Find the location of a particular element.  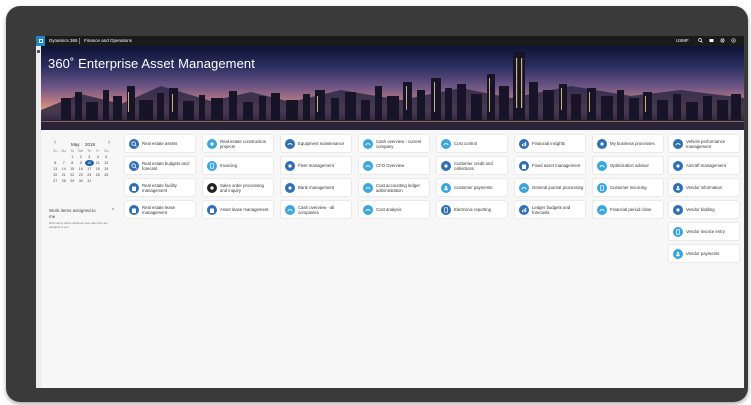

tile-invoicing: Invoicing is located at coordinates (238, 165).